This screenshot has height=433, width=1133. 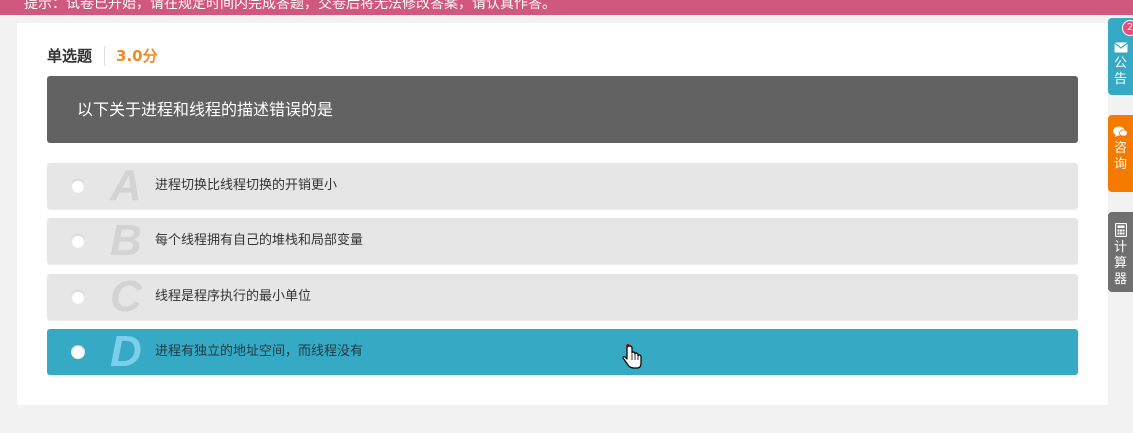 I want to click on consult-tab: 咨询, so click(x=1120, y=153).